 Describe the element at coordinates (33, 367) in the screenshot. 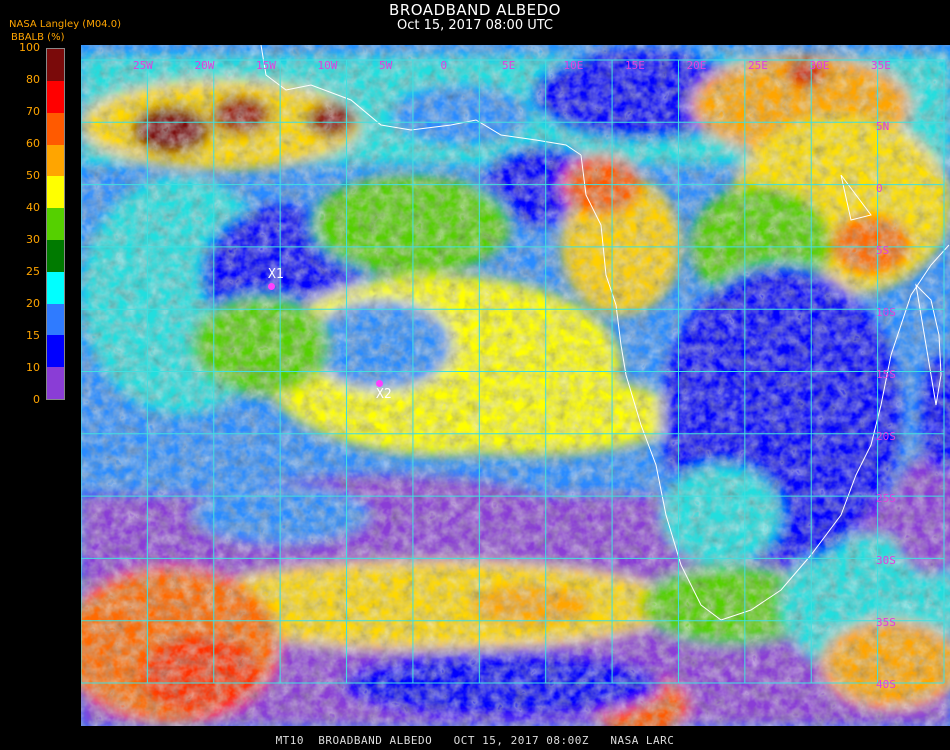

I see `legend-tick: 10` at that location.